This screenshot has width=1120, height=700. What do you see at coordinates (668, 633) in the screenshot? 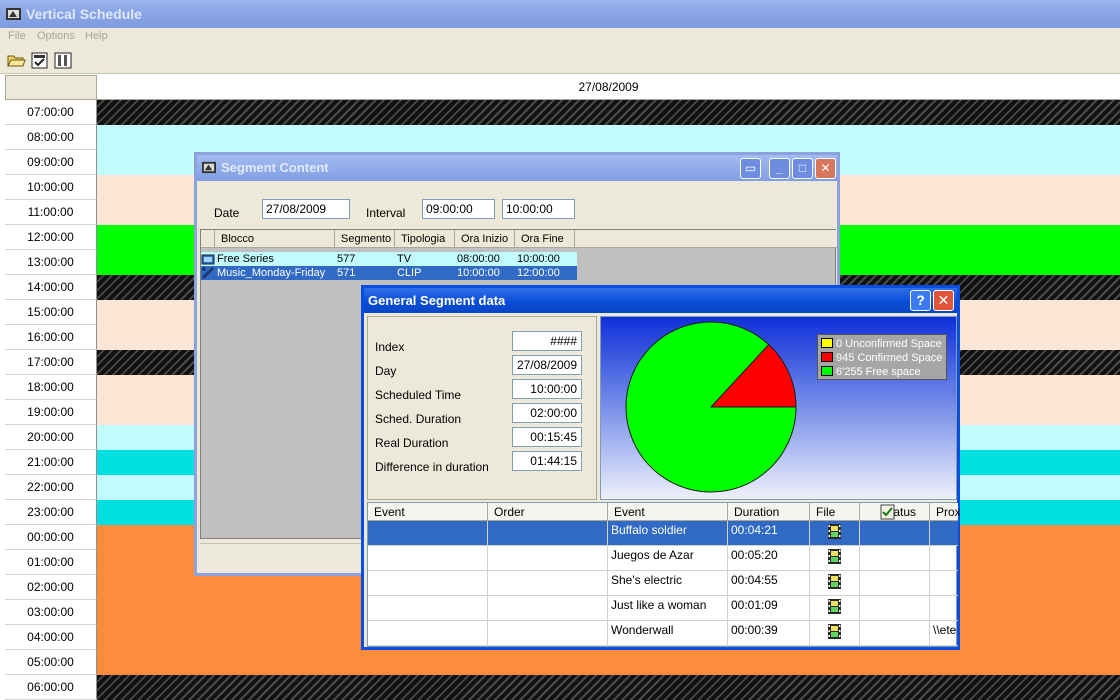
I see `event-cell-event: Wonderwall` at bounding box center [668, 633].